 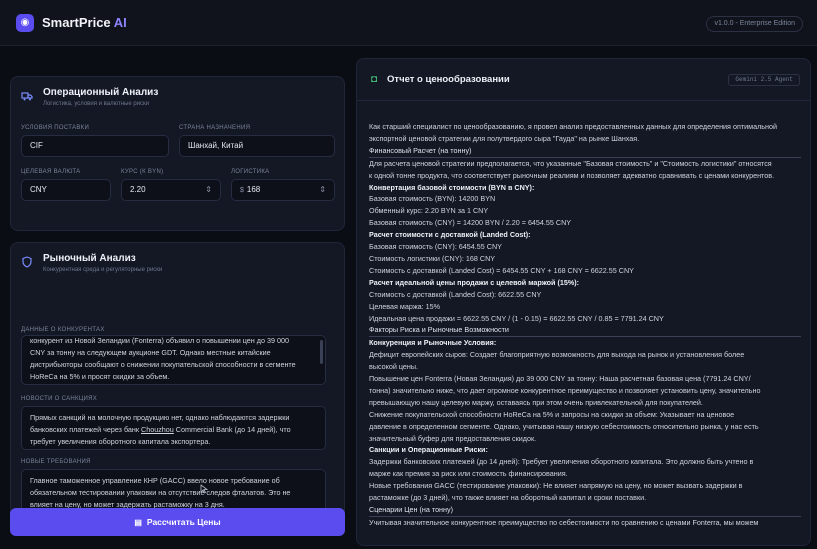 What do you see at coordinates (432, 199) in the screenshot?
I see `report-line: Базовая стоимость (BYN): 14200 BYN` at bounding box center [432, 199].